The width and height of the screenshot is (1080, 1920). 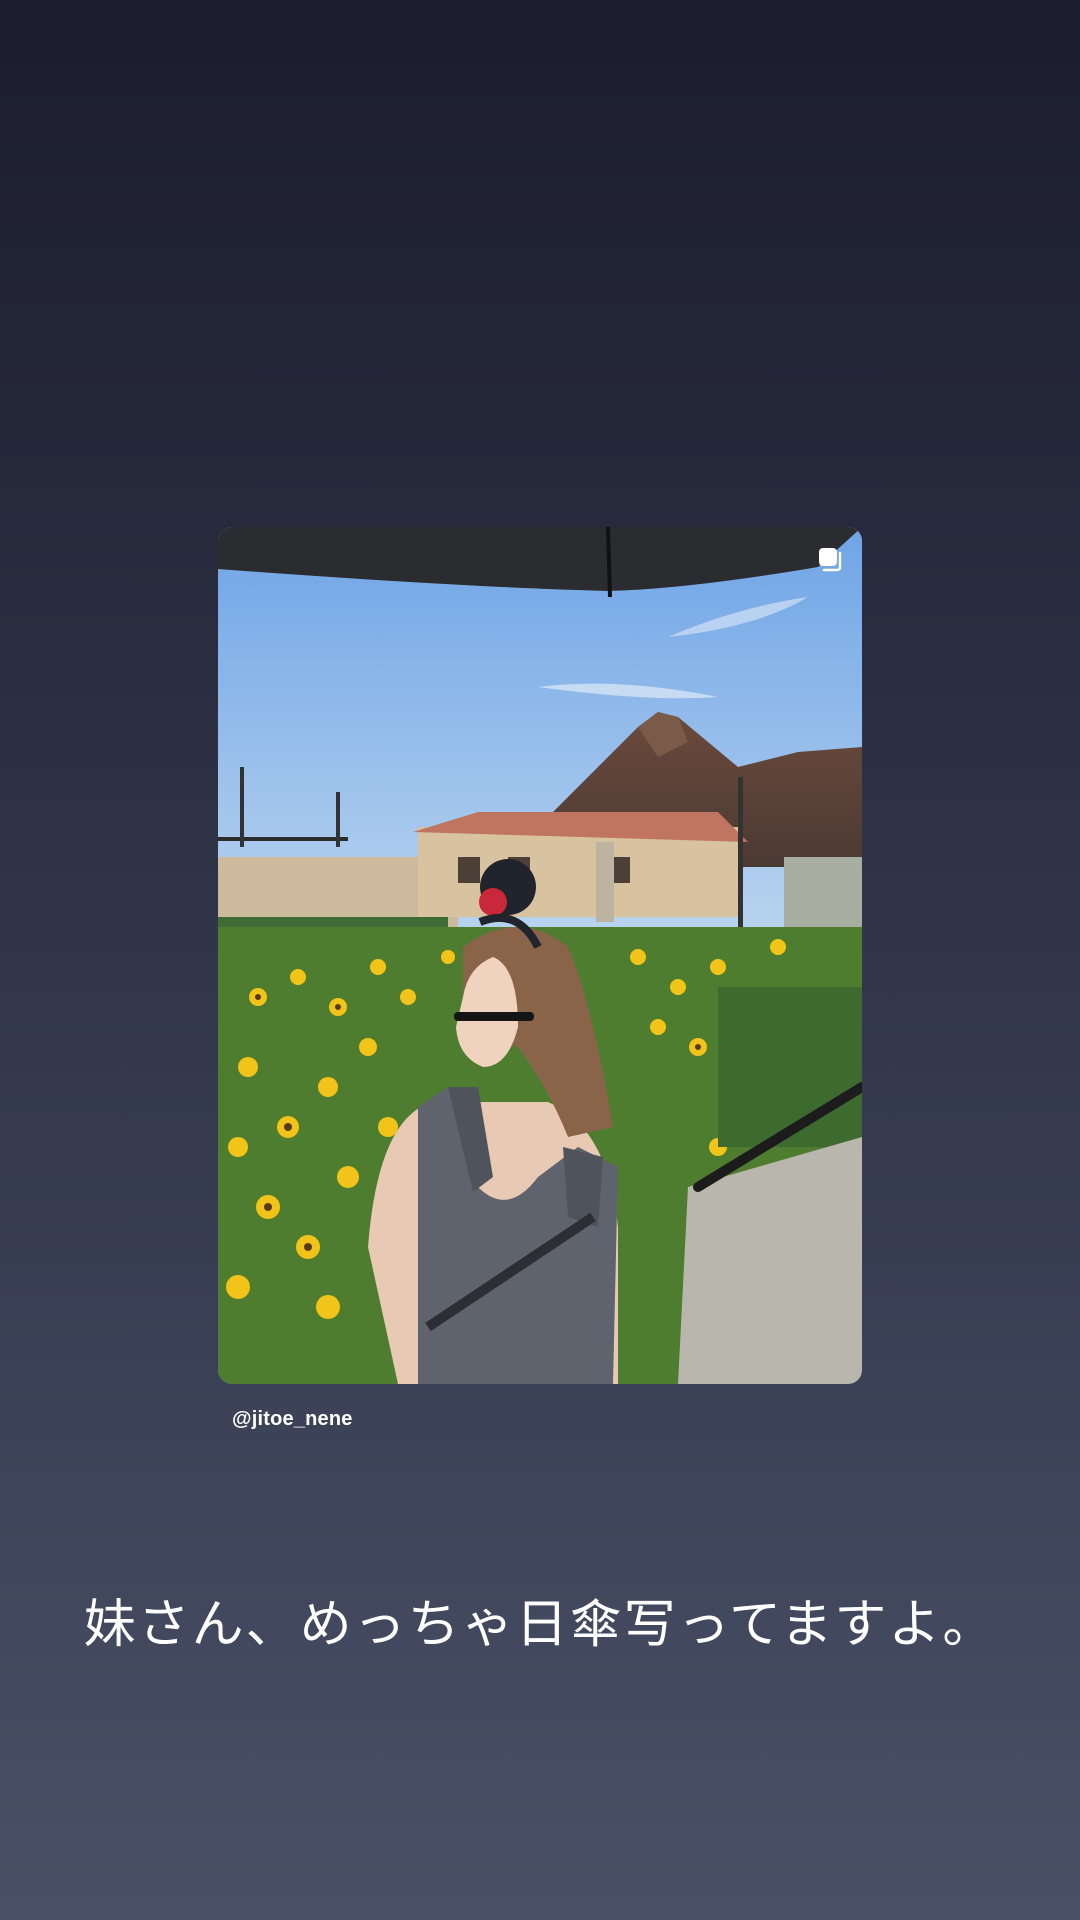 I want to click on carousel-icon, so click(x=830, y=560).